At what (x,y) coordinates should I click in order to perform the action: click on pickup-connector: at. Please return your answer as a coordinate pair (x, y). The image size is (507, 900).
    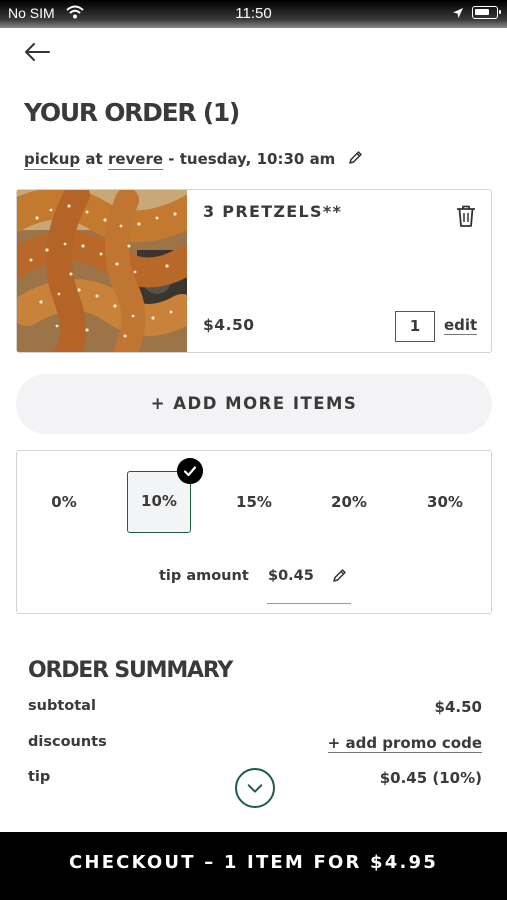
    Looking at the image, I should click on (94, 159).